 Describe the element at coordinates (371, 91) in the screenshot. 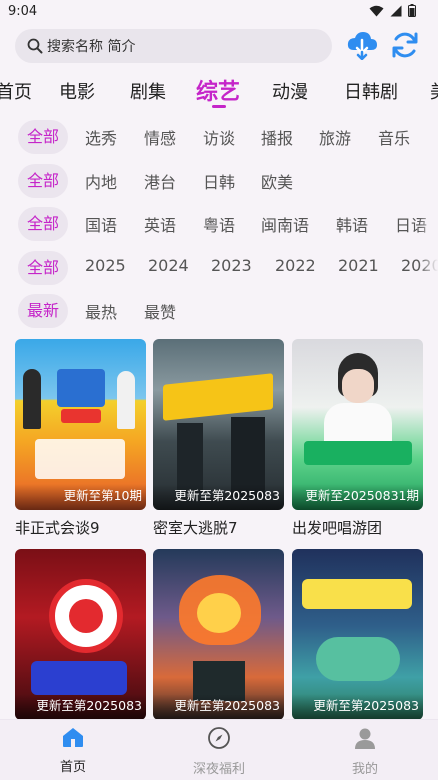

I see `tab-jk-drama: 日韩剧` at that location.